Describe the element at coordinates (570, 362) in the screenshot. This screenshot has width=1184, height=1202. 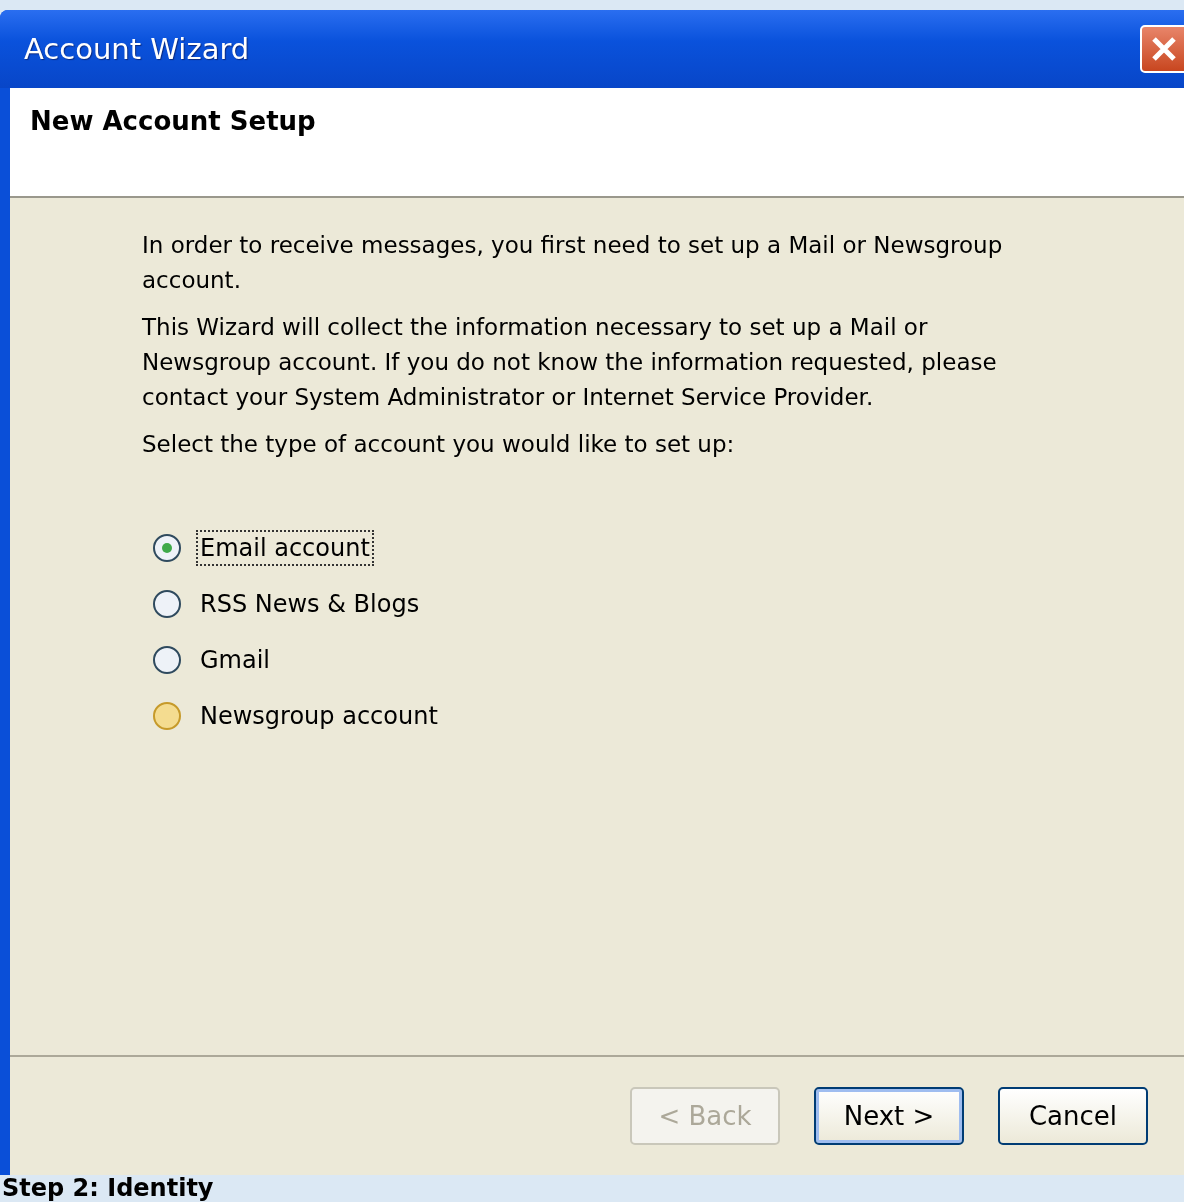
I see `instruction-text: This Wizard will collect the information necessary to set up a Mail or Newsgroup account. If you do not know the information requested, please contact your System Administrator or Internet Service Provider.` at that location.